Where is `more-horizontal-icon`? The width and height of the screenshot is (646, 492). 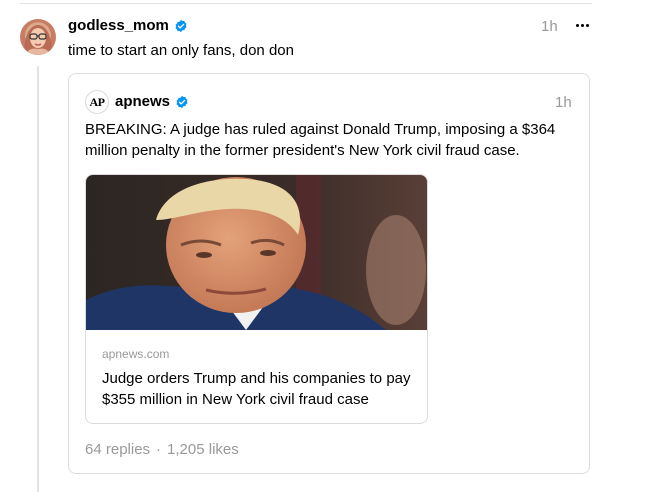
more-horizontal-icon is located at coordinates (582, 25).